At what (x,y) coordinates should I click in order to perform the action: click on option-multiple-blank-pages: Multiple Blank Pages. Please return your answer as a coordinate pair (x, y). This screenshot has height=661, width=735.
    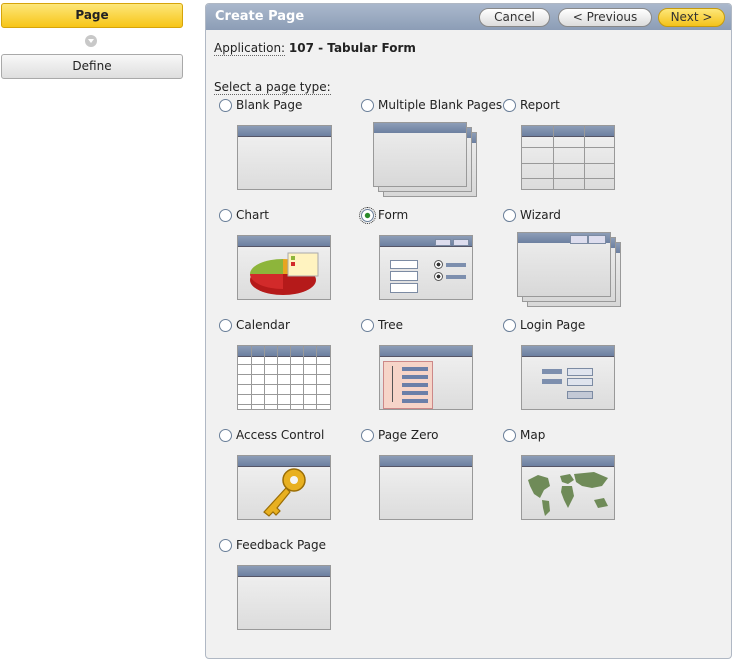
    Looking at the image, I should click on (432, 153).